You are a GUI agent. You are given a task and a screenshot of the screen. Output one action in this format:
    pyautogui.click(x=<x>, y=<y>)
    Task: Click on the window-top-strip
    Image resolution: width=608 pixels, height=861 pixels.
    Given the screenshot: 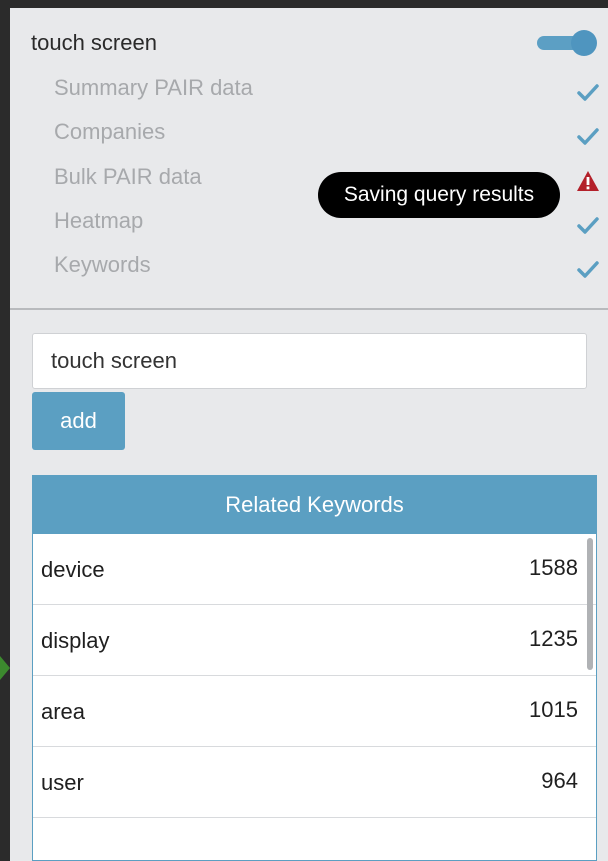 What is the action you would take?
    pyautogui.click(x=304, y=4)
    